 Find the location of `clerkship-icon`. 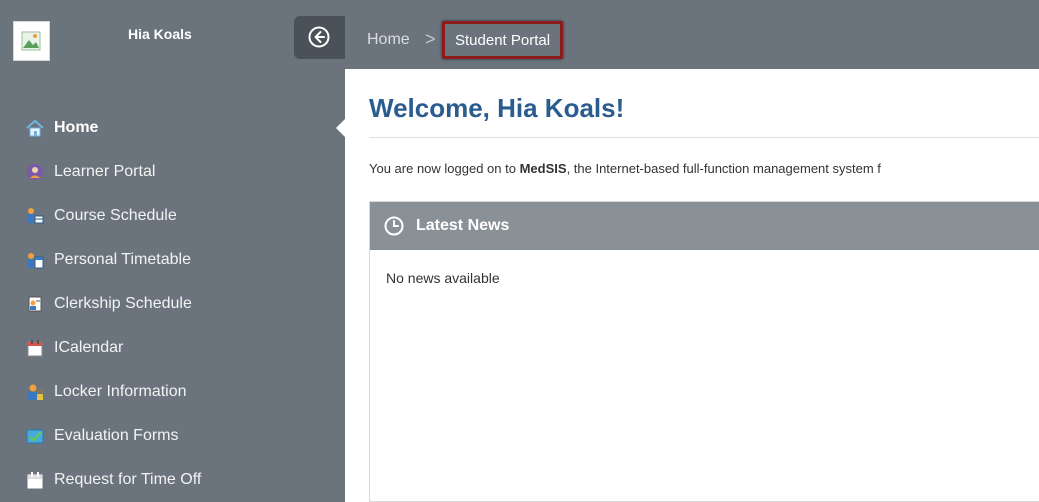

clerkship-icon is located at coordinates (35, 304).